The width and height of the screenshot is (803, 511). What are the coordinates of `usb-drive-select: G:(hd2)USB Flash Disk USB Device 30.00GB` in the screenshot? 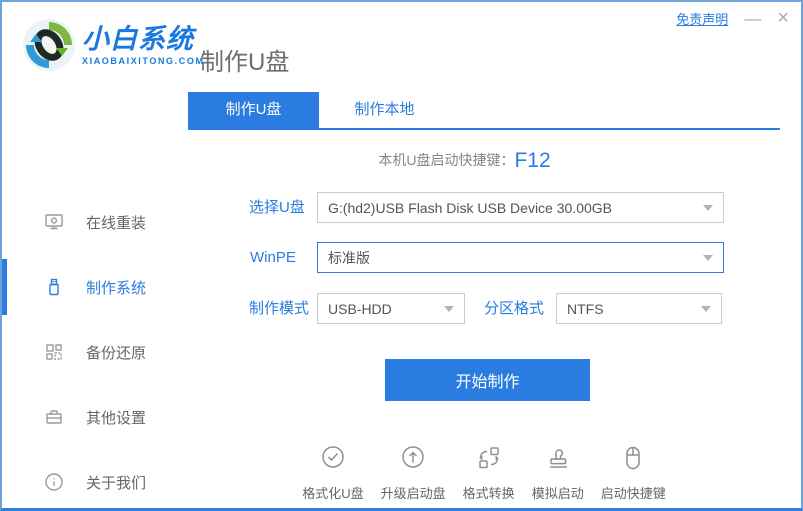 It's located at (520, 207).